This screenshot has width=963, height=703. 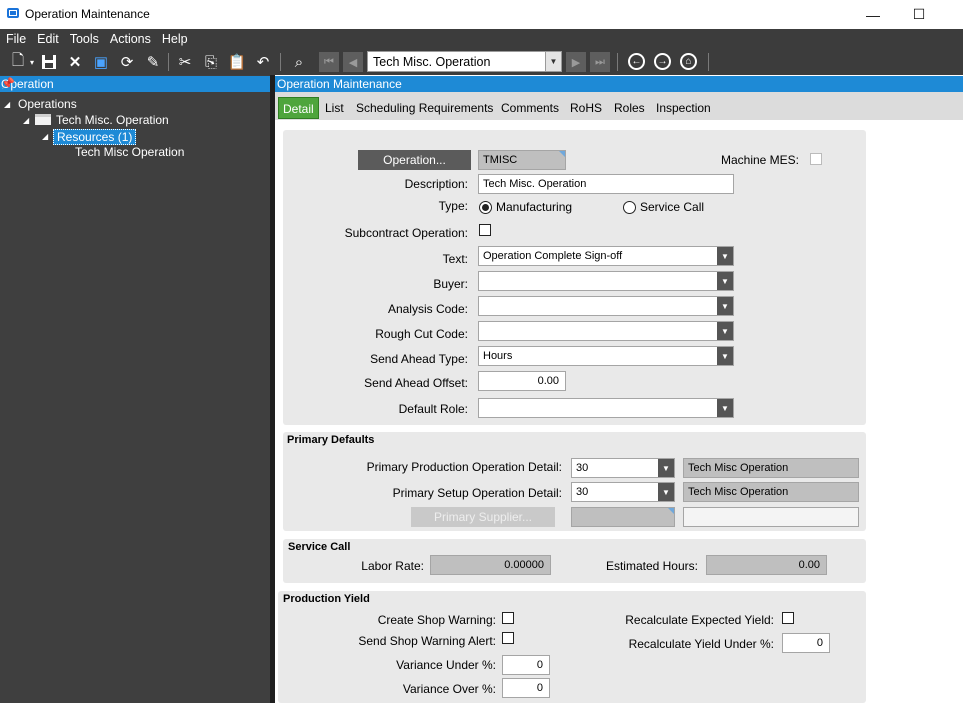 What do you see at coordinates (101, 62) in the screenshot?
I see `print-preview-icon: ▣` at bounding box center [101, 62].